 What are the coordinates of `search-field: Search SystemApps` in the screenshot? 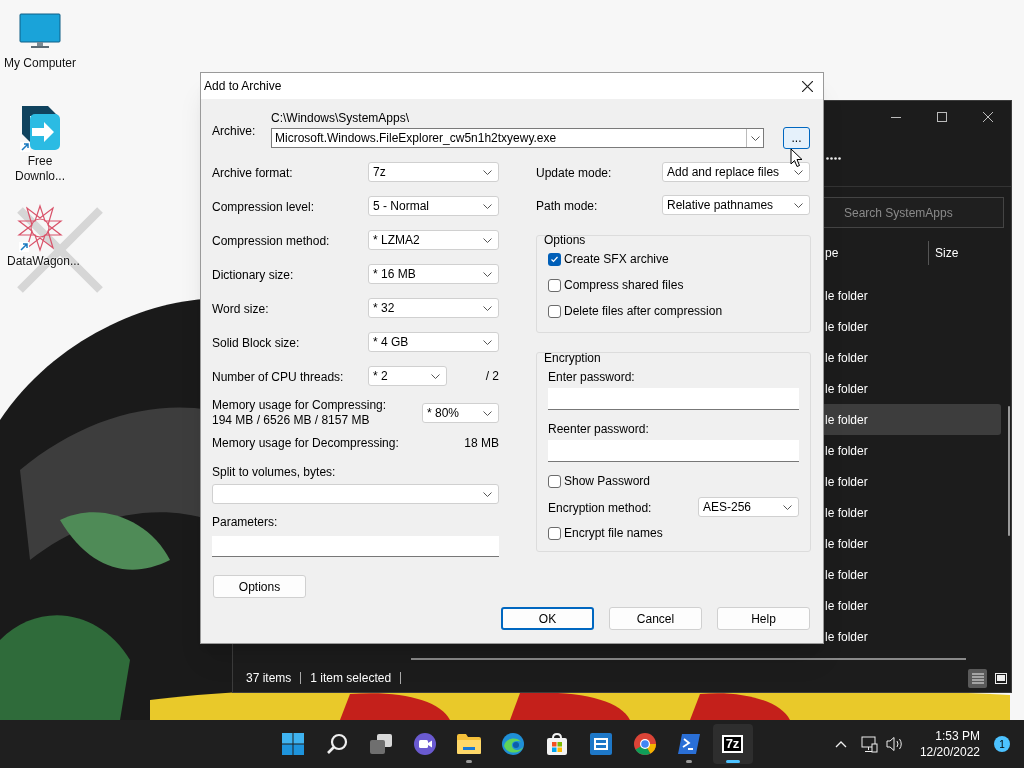 It's located at (912, 212).